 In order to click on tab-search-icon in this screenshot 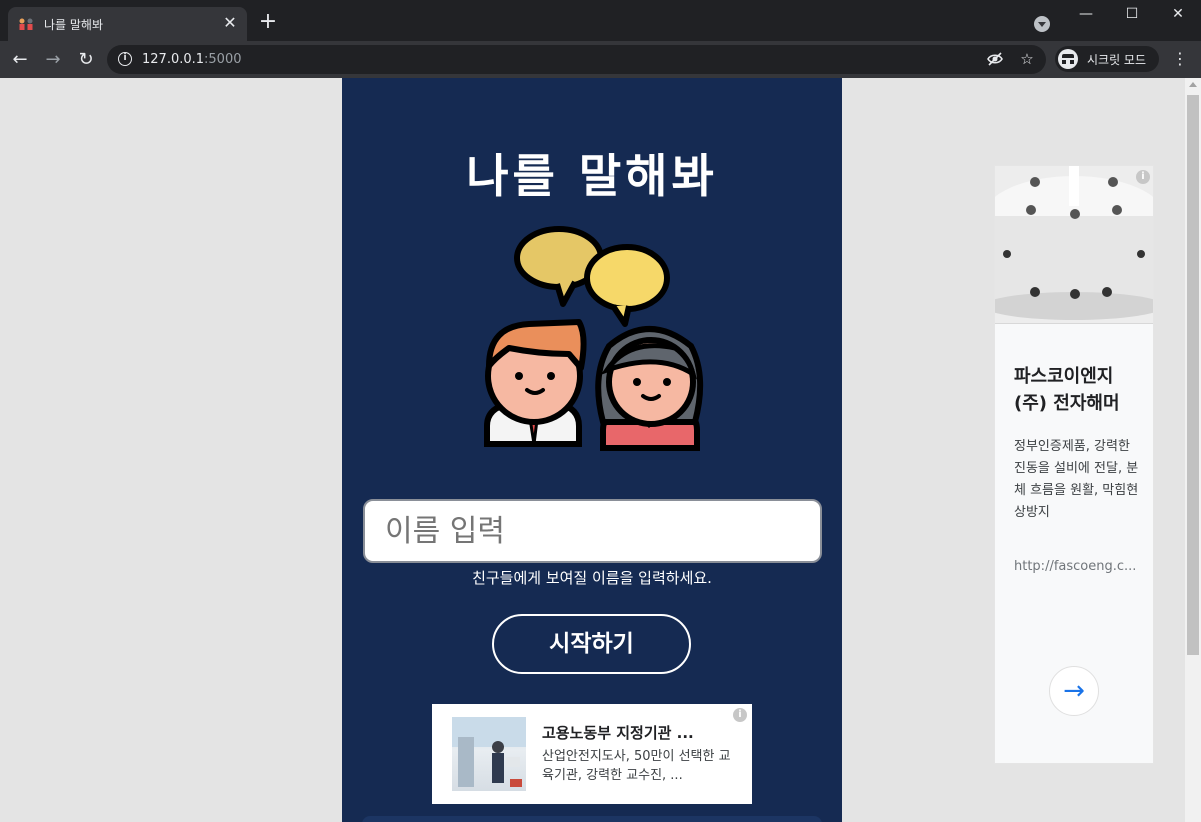, I will do `click(1042, 24)`.